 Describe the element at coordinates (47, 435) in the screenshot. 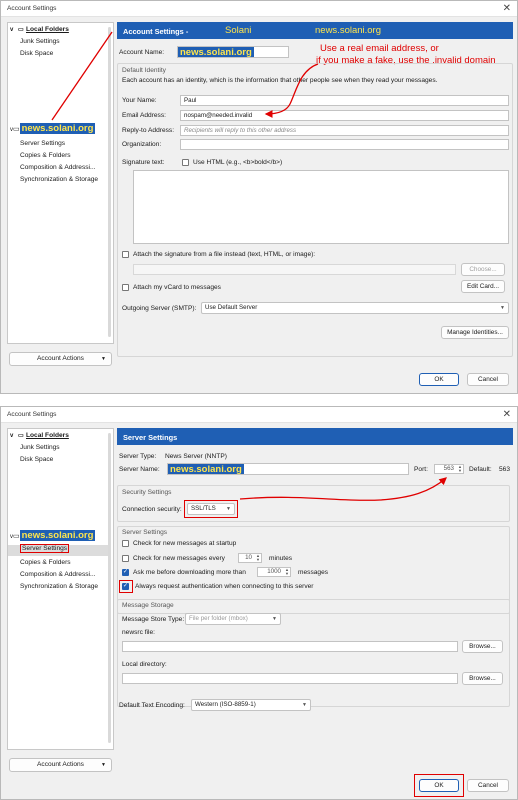

I see `tree-item-label: Local Folders` at that location.